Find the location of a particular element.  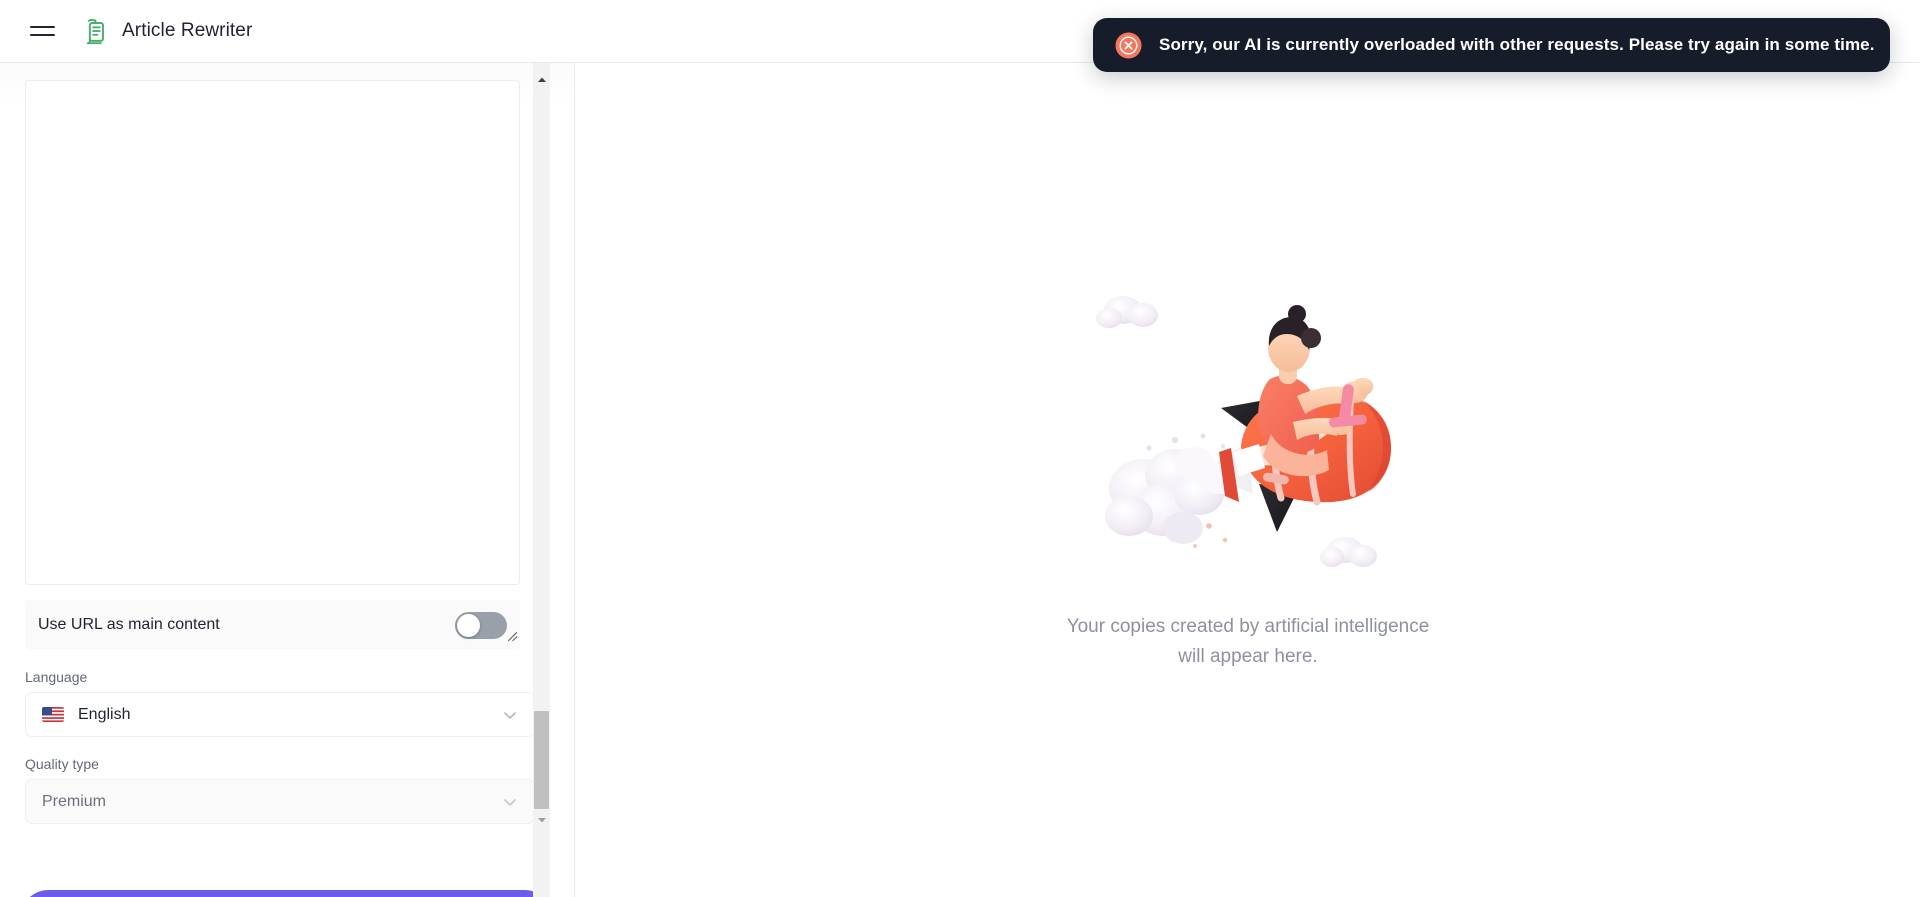

exhaust-cloud is located at coordinates (1171, 495).